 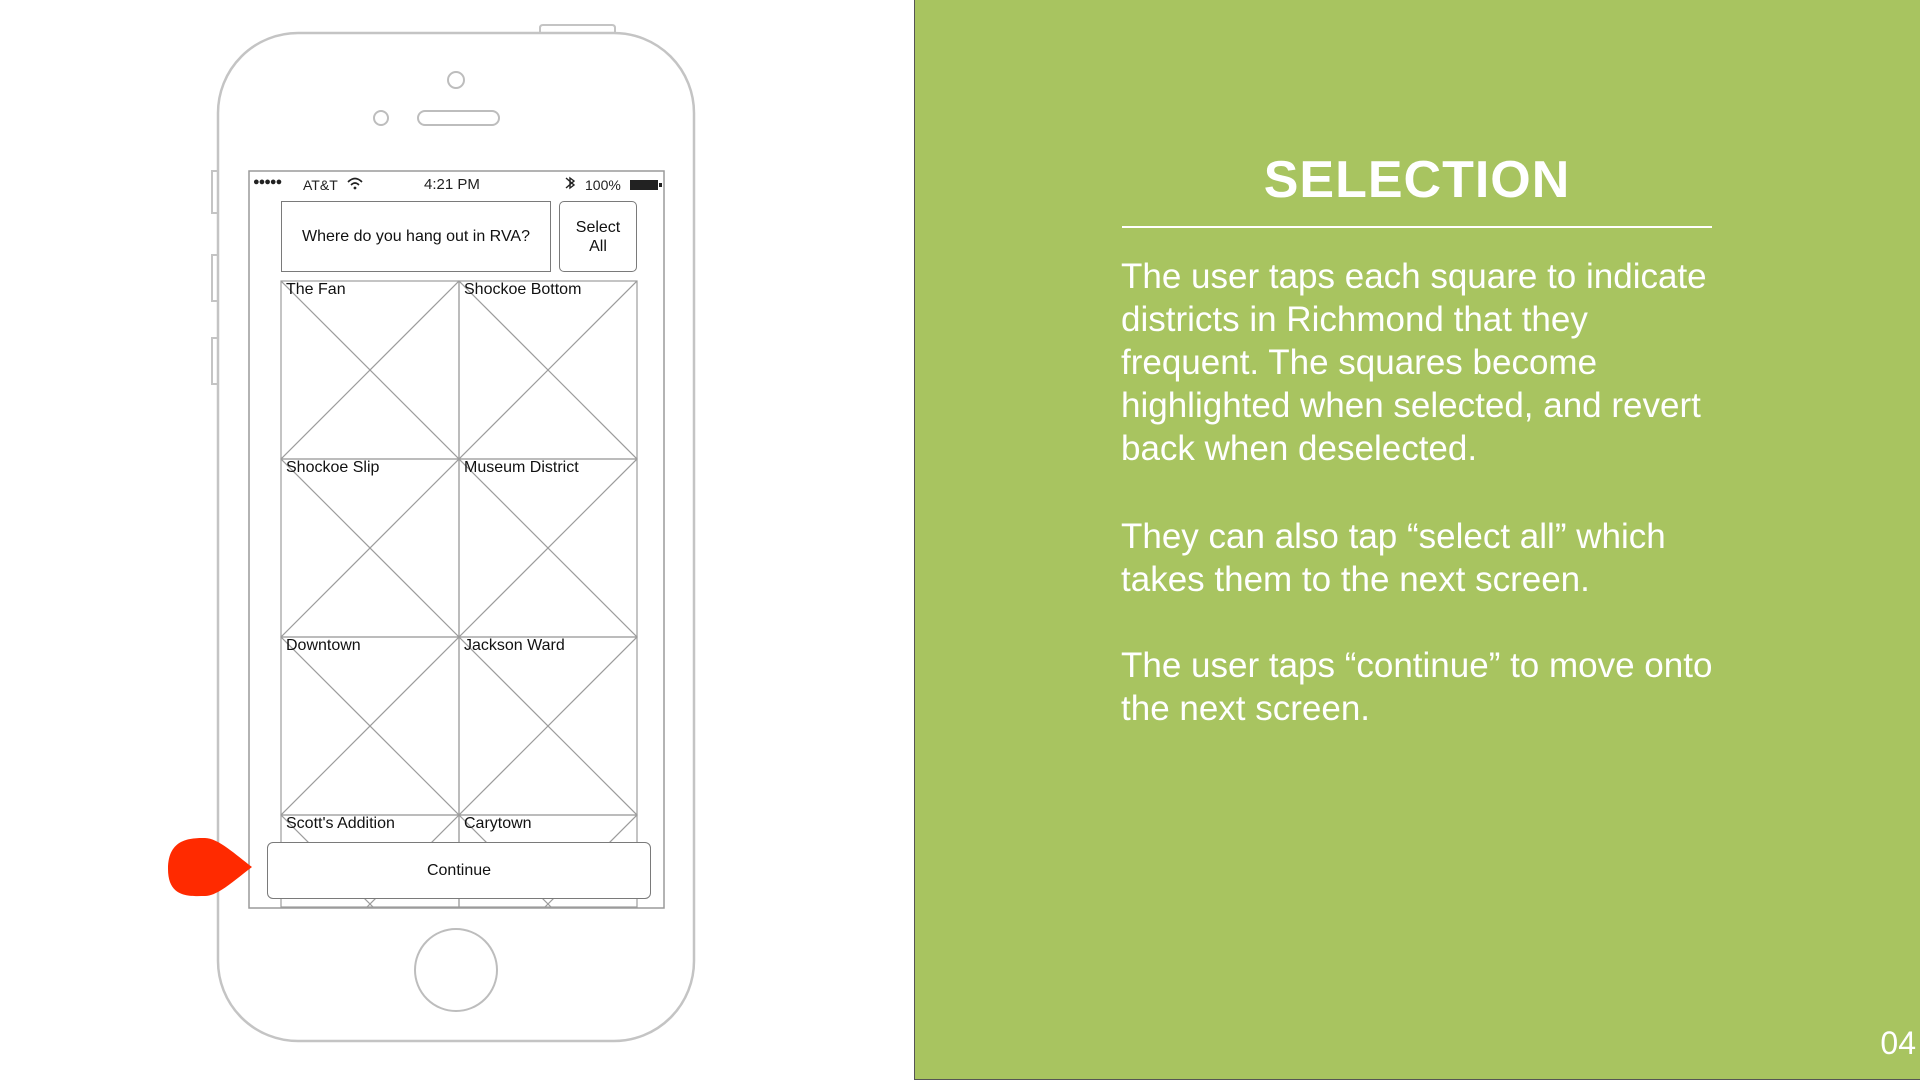 What do you see at coordinates (548, 548) in the screenshot?
I see `district-tile: Museum District` at bounding box center [548, 548].